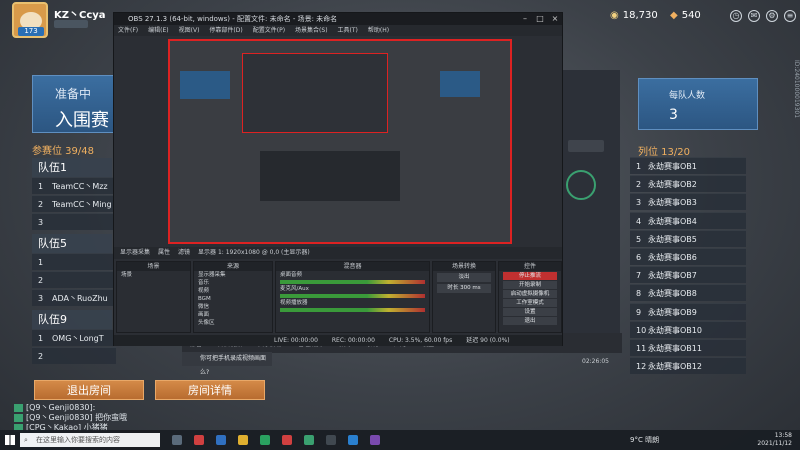 This screenshot has height=450, width=800. What do you see at coordinates (153, 275) in the screenshot?
I see `scene-item: 场景` at bounding box center [153, 275].